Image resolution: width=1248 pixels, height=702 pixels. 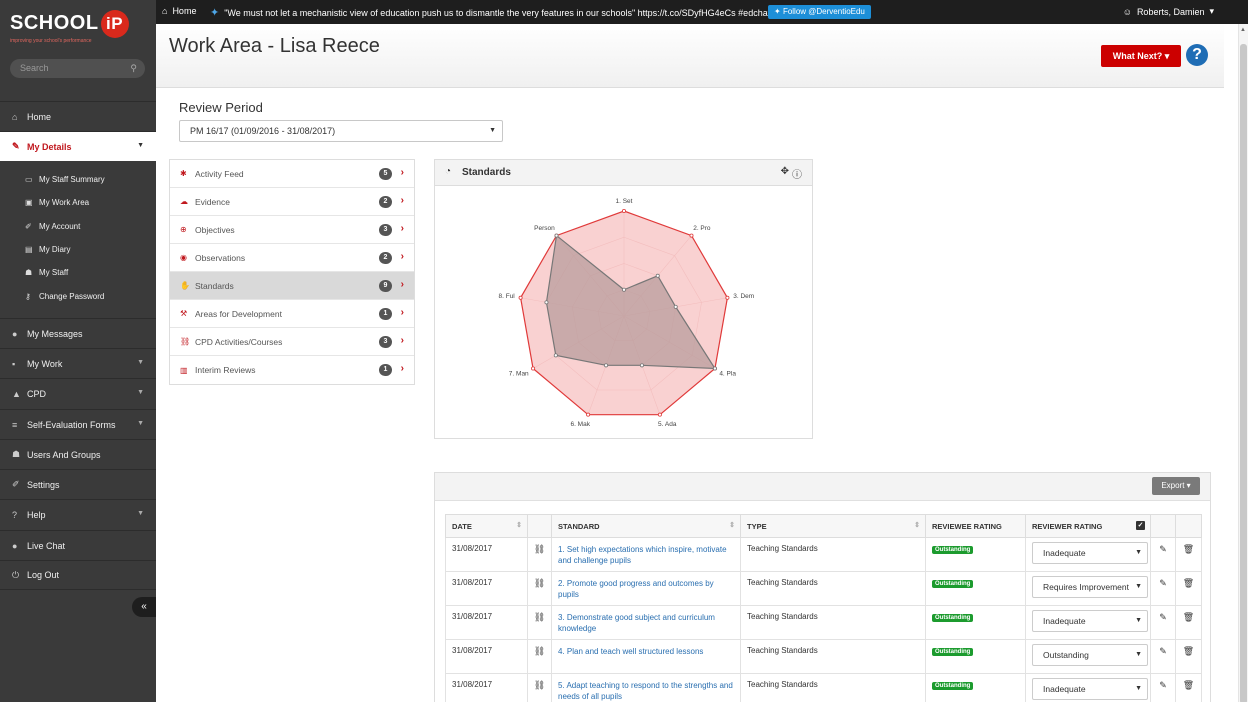 I want to click on menu-item-cpd-activities: ⛓ CPD Activities/Courses 3 ›, so click(x=292, y=342).